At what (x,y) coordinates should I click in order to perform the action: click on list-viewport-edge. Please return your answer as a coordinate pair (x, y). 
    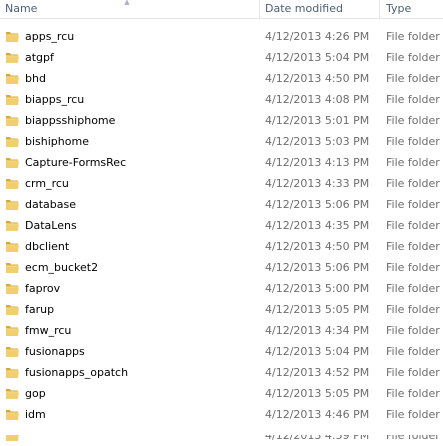
    Looking at the image, I should click on (221, 432).